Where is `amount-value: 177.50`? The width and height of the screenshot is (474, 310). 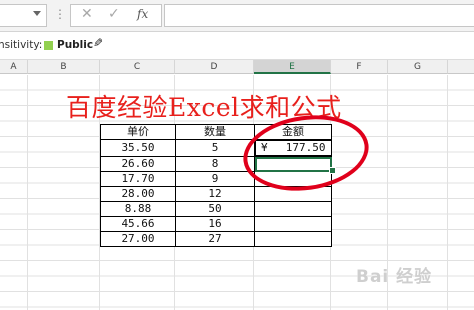
amount-value: 177.50 is located at coordinates (305, 147).